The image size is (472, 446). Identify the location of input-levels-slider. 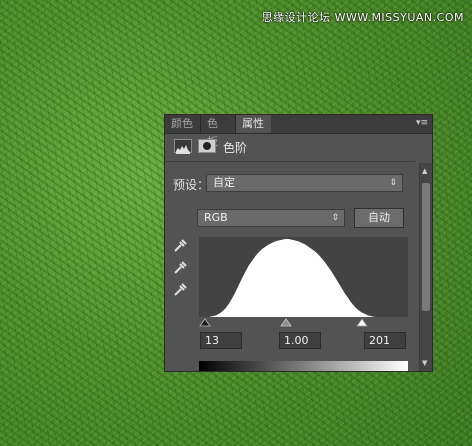
(303, 323).